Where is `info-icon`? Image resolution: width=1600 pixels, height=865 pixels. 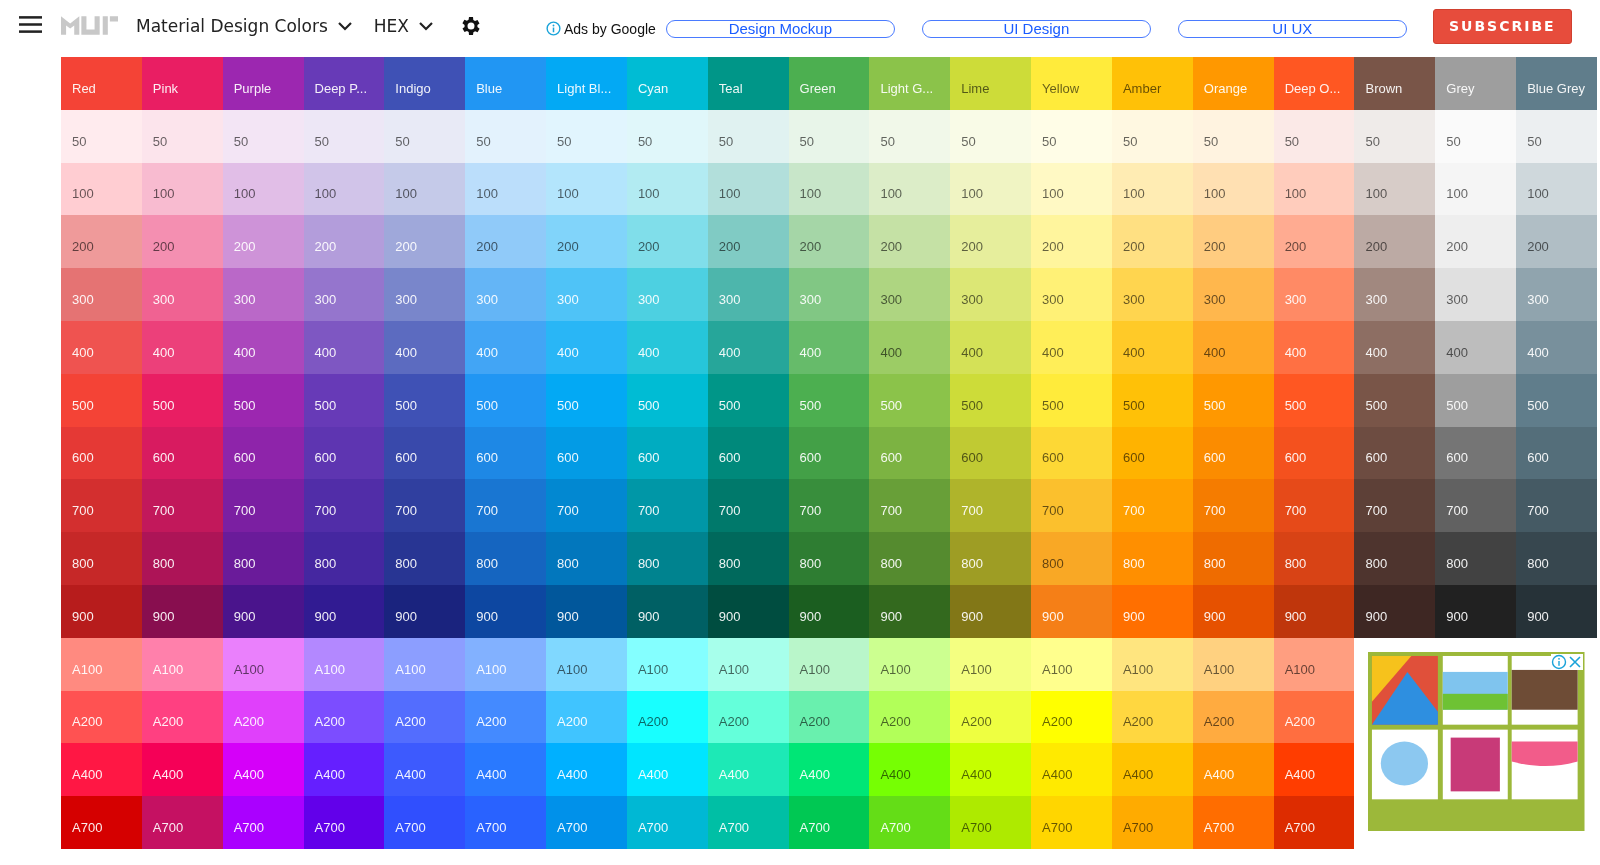 info-icon is located at coordinates (1559, 661).